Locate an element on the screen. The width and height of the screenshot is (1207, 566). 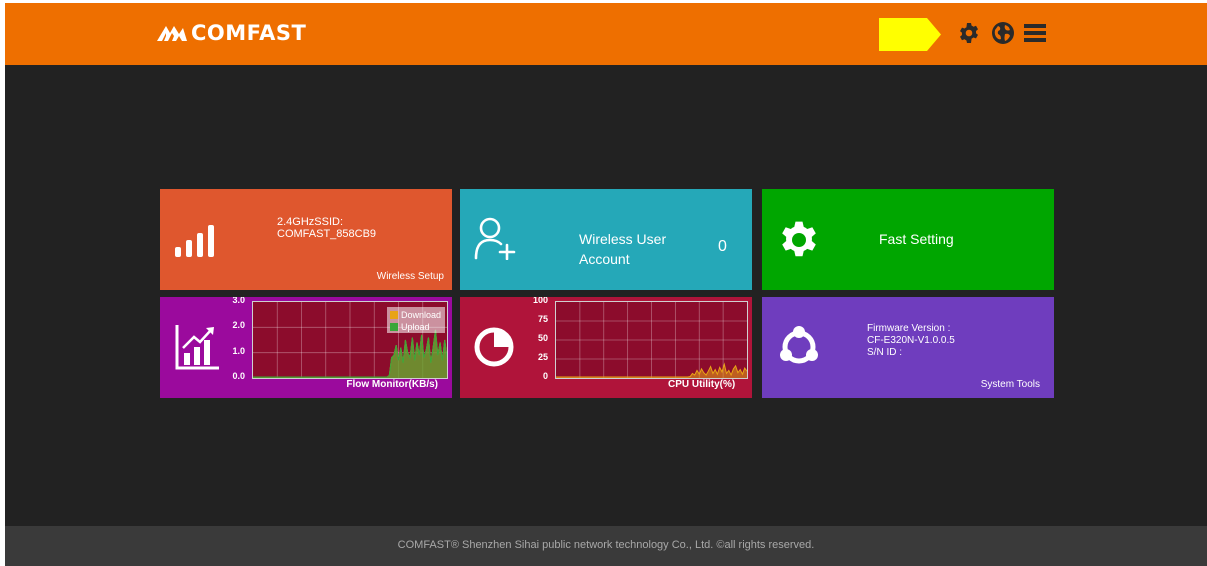
brand-logo: COMFAST is located at coordinates (231, 33).